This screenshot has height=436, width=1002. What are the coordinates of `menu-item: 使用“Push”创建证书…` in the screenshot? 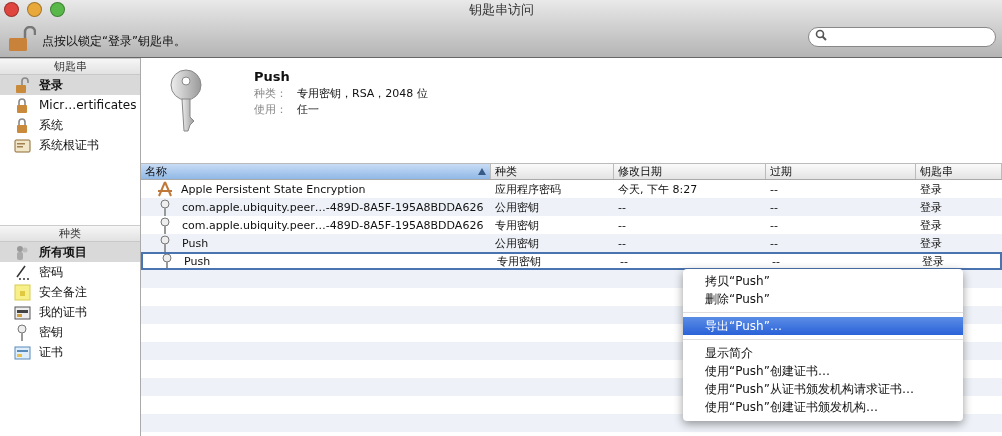 It's located at (823, 371).